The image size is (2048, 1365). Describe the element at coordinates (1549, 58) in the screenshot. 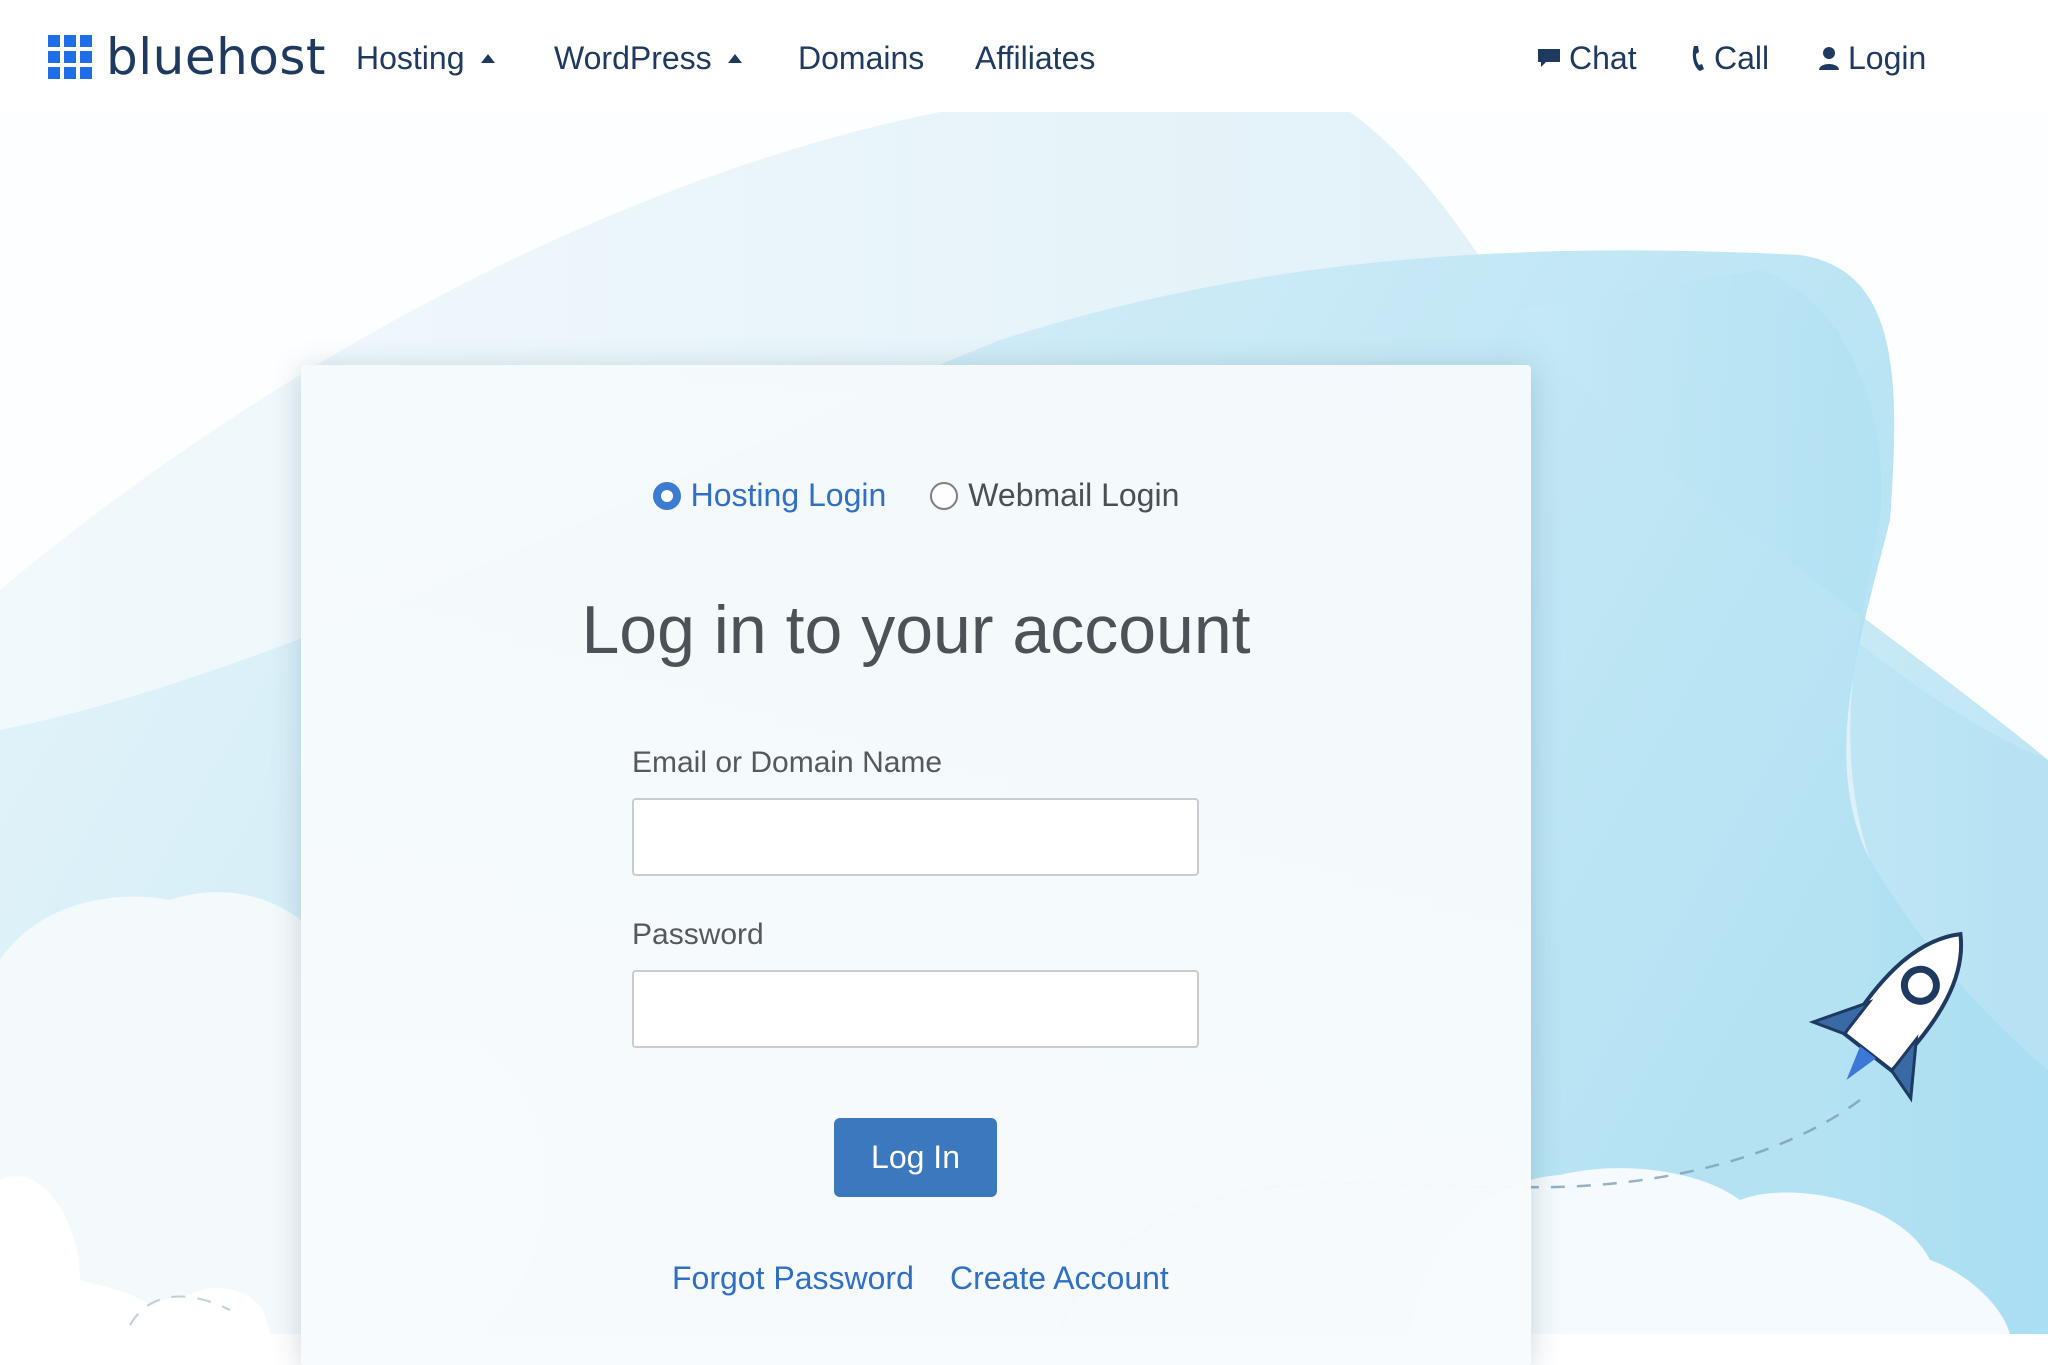

I see `chat-bubble-icon` at that location.